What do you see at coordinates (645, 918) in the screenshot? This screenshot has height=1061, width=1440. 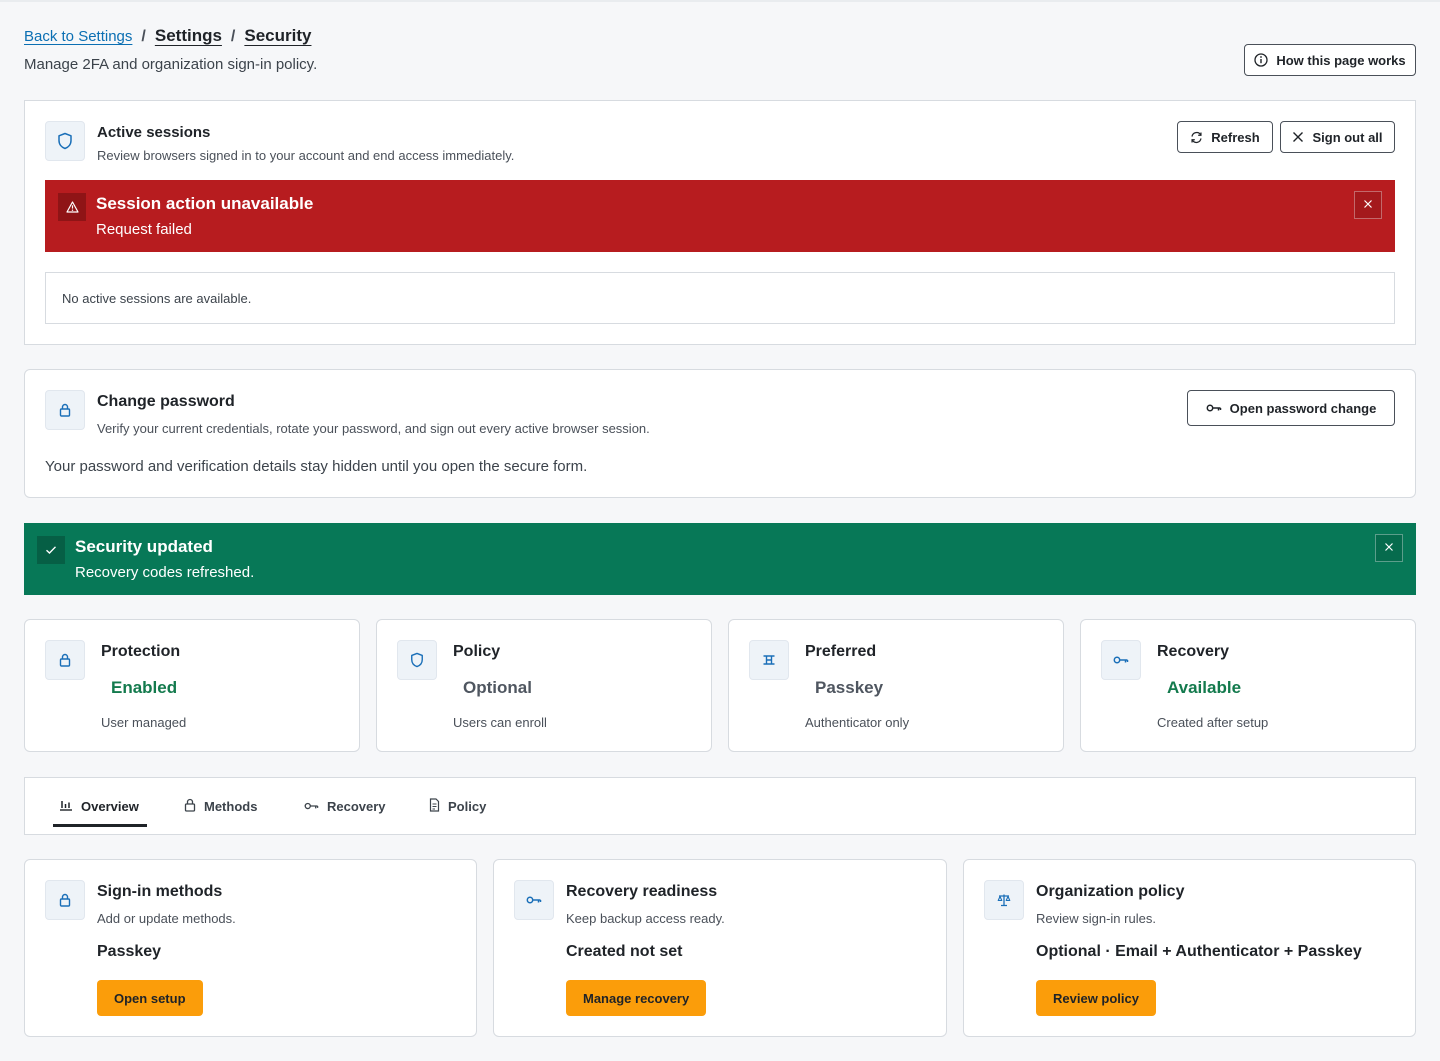 I see `card-description: Keep backup access ready.` at bounding box center [645, 918].